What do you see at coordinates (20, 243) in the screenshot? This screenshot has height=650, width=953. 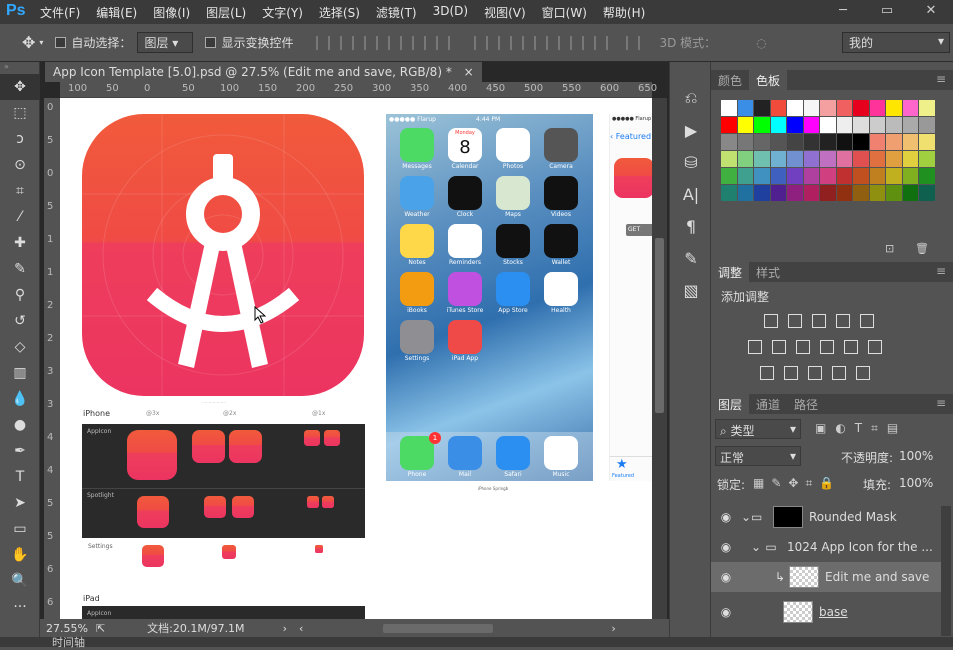 I see `healing-brush-tool: ✚` at bounding box center [20, 243].